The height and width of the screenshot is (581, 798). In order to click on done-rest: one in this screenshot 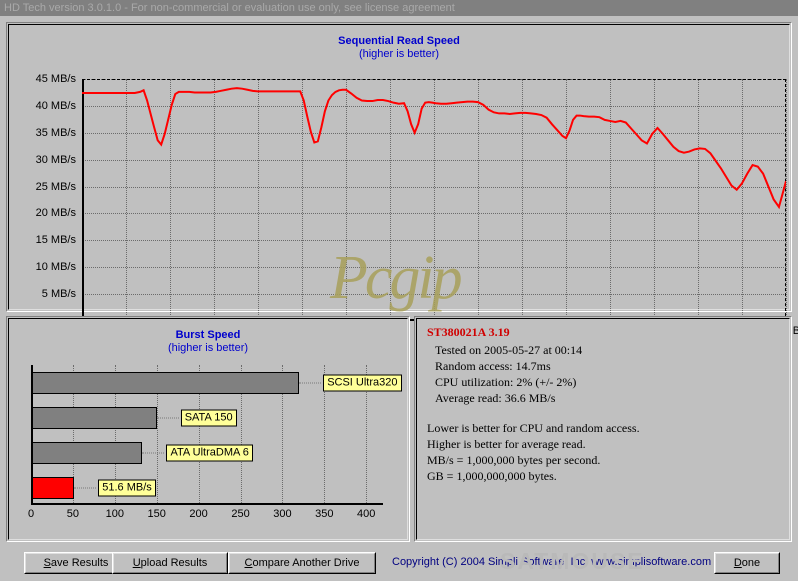, I will do `click(751, 563)`.